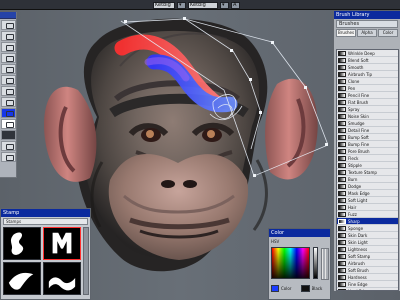 The image size is (400, 300). I want to click on brush-list-label: Pencil Fine, so click(359, 95).